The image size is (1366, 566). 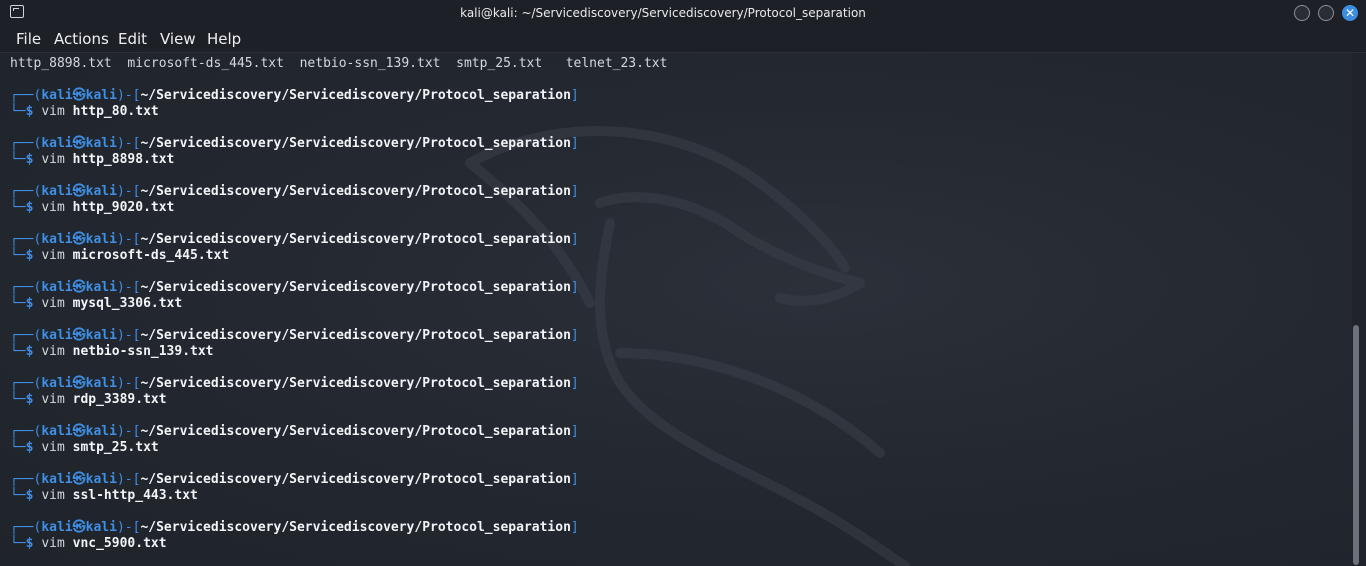 What do you see at coordinates (1302, 13) in the screenshot?
I see `minimize-button` at bounding box center [1302, 13].